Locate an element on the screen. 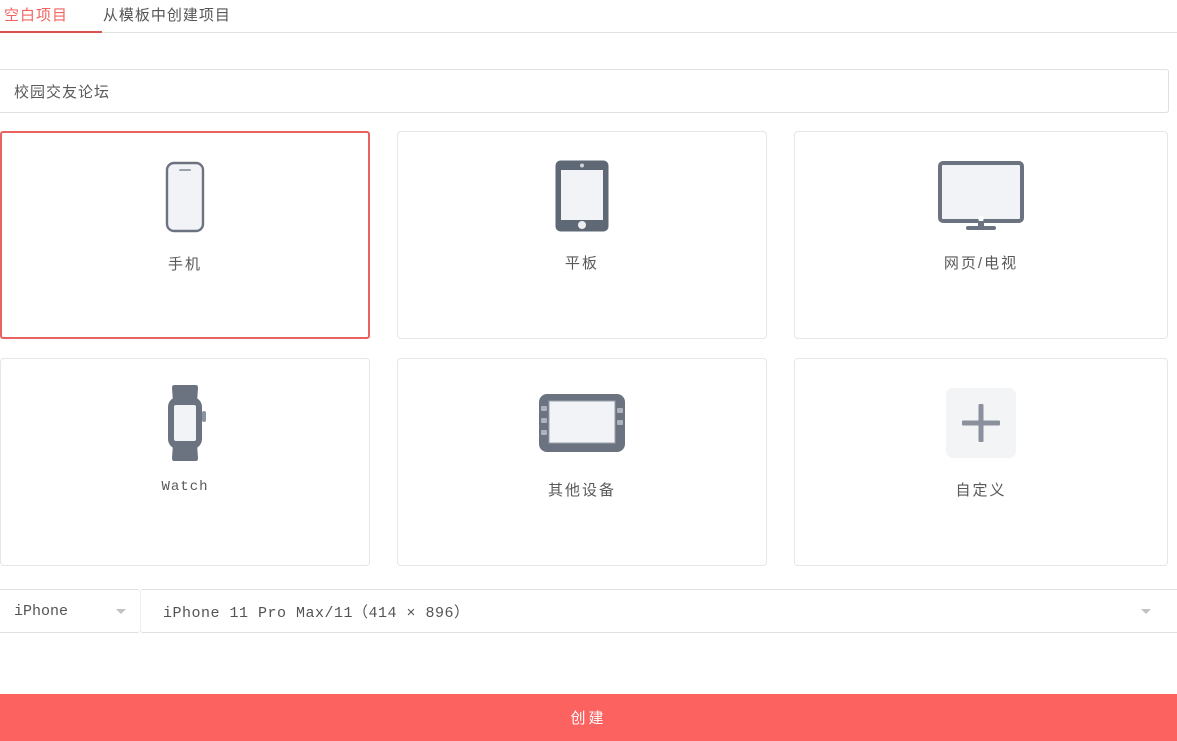 Image resolution: width=1177 pixels, height=741 pixels. watch-icon is located at coordinates (185, 423).